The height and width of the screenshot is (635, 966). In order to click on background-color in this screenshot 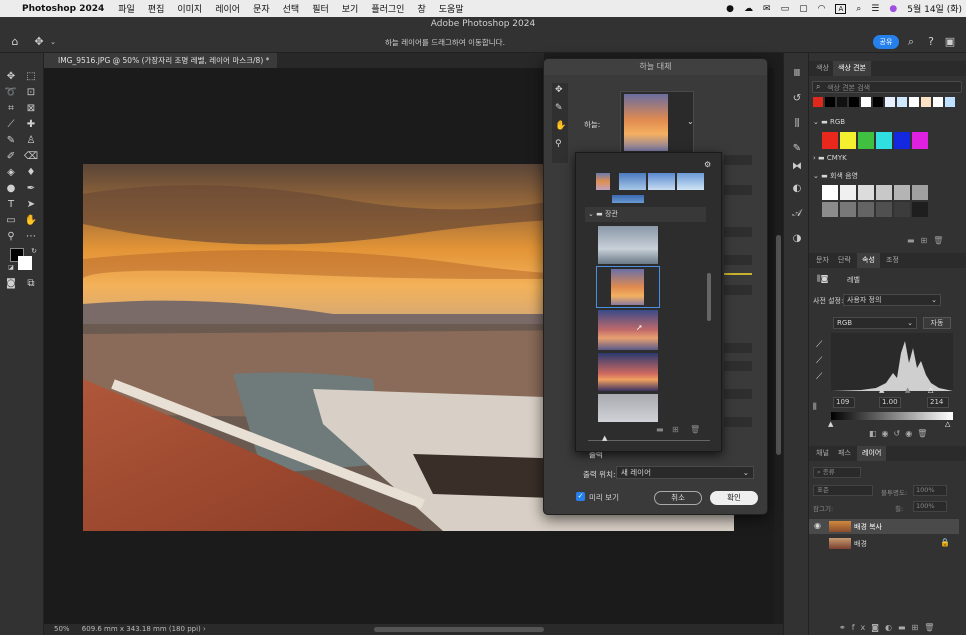, I will do `click(25, 263)`.